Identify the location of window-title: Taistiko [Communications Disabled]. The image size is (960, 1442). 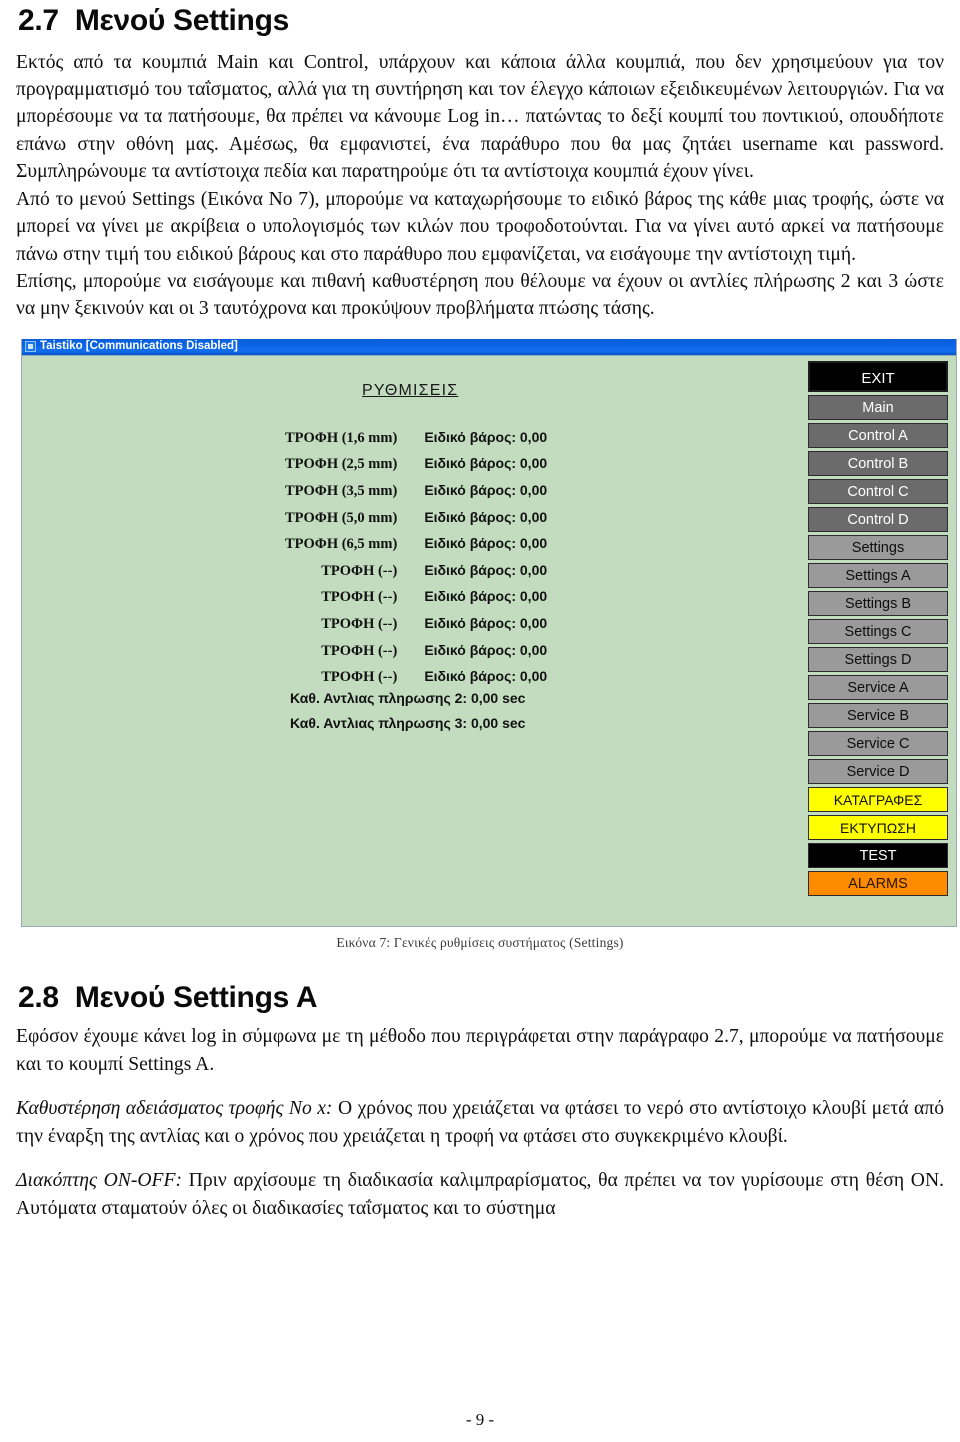
(139, 346).